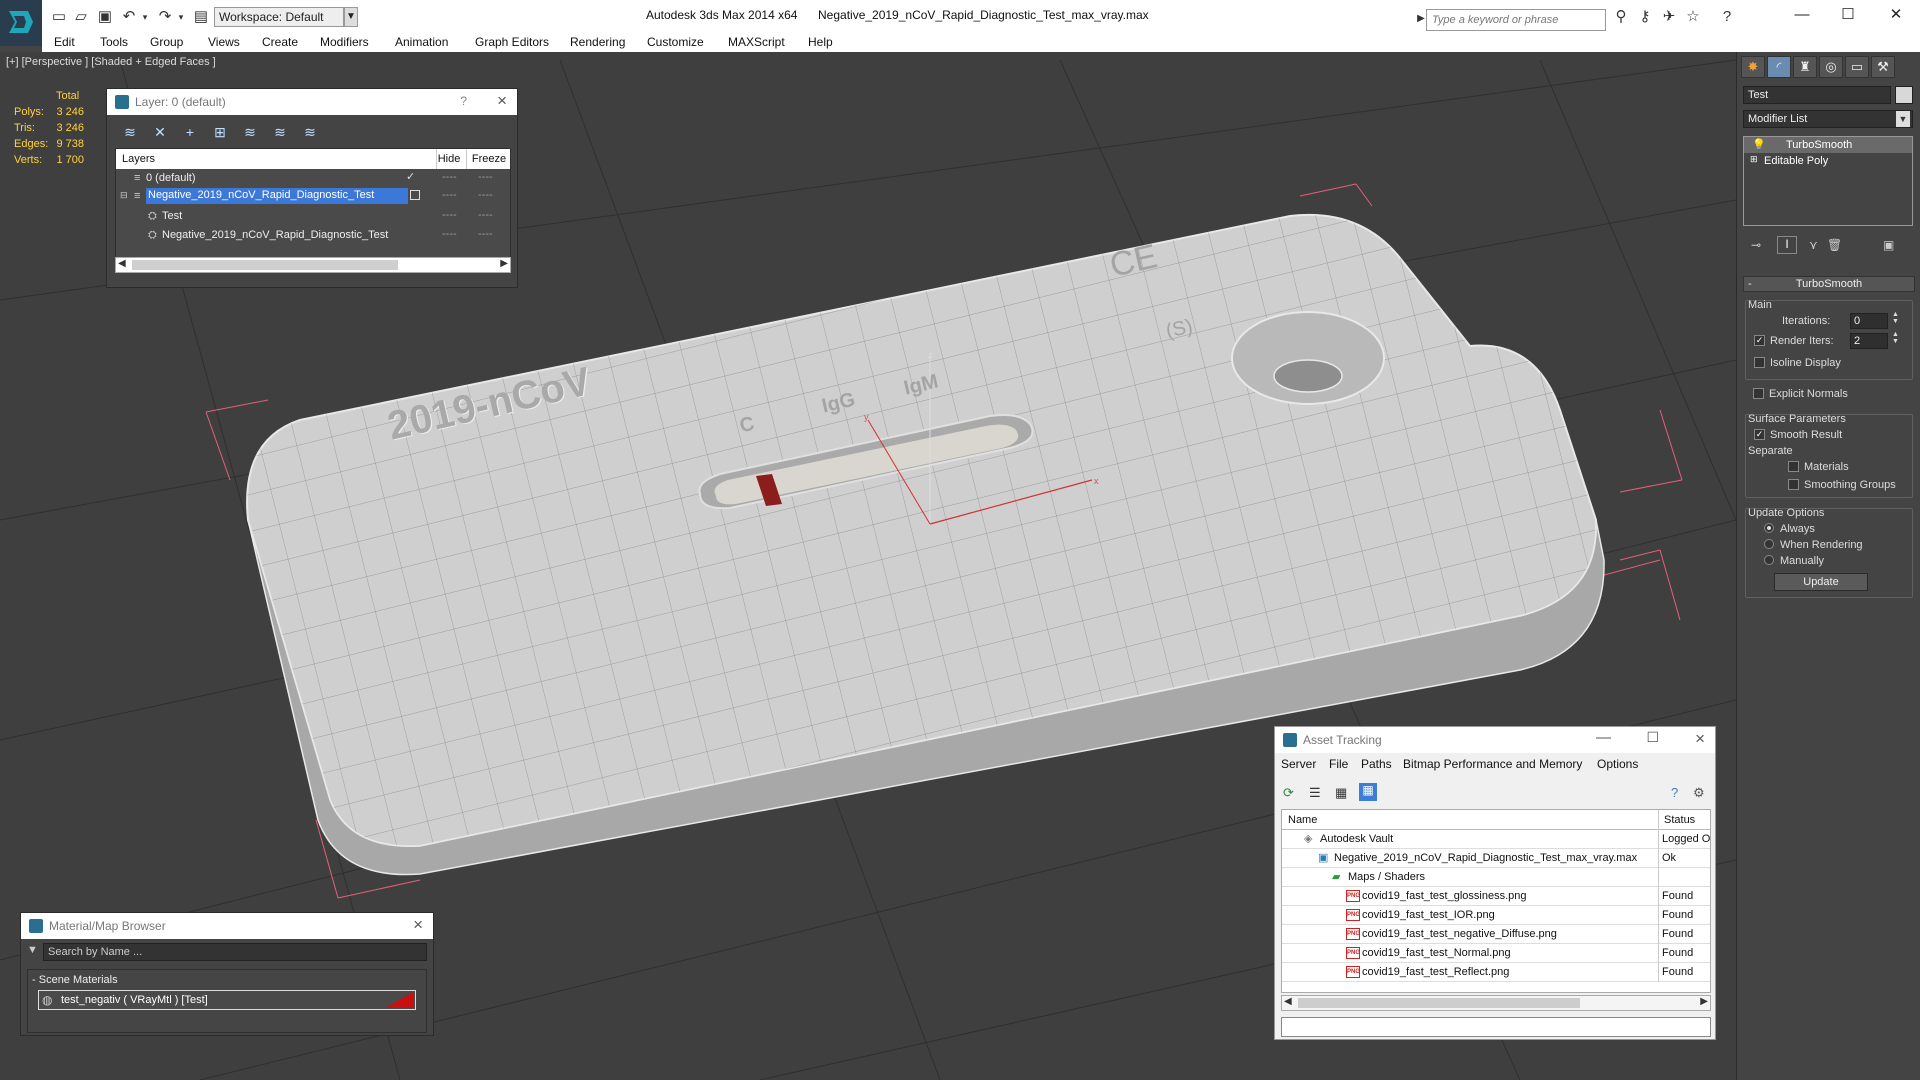 Image resolution: width=1920 pixels, height=1080 pixels. Describe the element at coordinates (313, 178) in the screenshot. I see `layer-row: ≡ 0 (default) ✓ ---- ----` at that location.